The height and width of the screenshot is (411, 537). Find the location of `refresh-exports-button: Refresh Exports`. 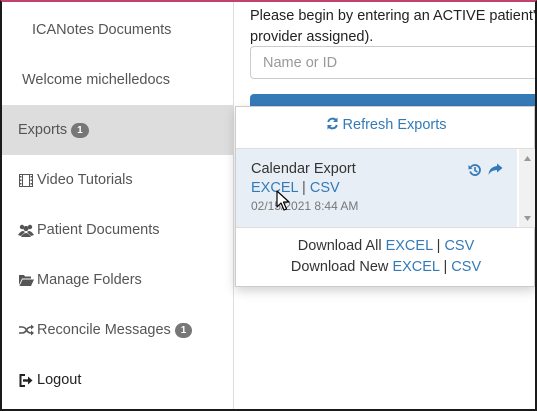

refresh-exports-button: Refresh Exports is located at coordinates (386, 125).